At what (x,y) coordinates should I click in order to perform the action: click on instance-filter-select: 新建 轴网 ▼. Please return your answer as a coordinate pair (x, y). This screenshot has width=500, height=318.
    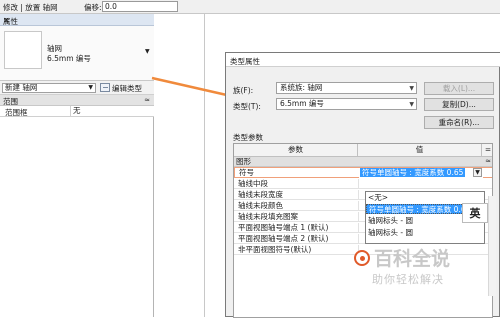
    Looking at the image, I should click on (49, 88).